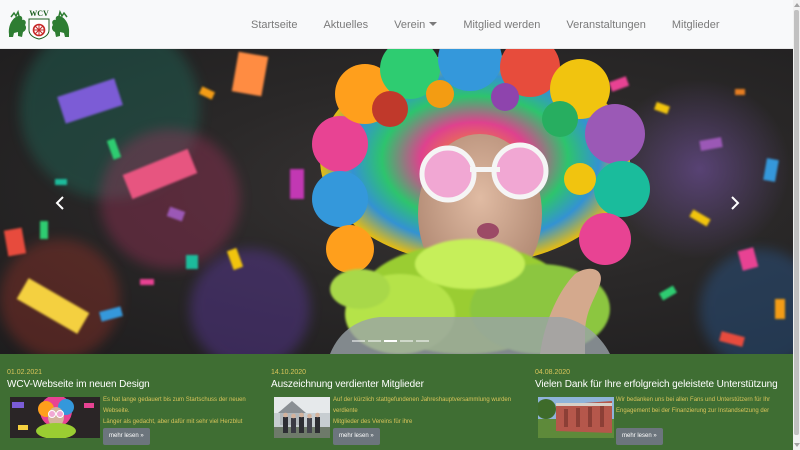  I want to click on page-scrollbar, so click(796, 225).